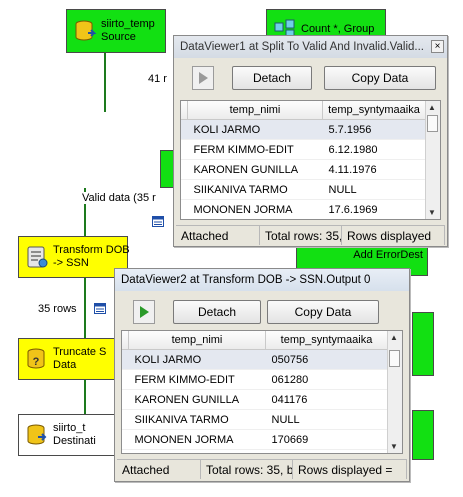 The height and width of the screenshot is (497, 463). I want to click on path-truncate-destination, so click(85, 397).